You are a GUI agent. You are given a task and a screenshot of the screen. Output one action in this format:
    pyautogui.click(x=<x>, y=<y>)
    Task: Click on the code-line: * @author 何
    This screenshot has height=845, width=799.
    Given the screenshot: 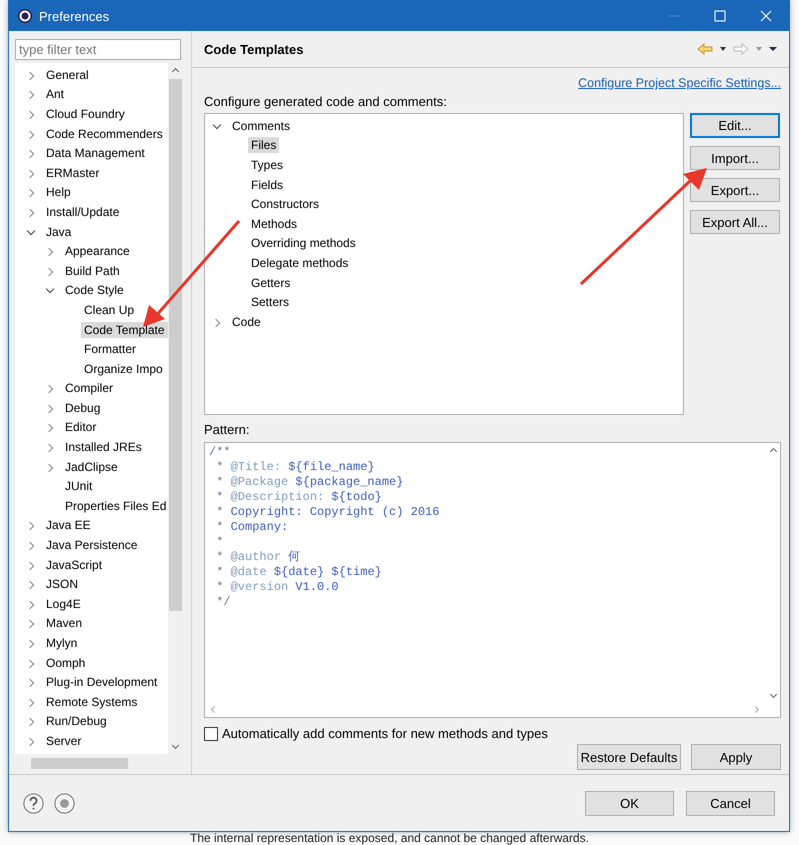 What is the action you would take?
    pyautogui.click(x=258, y=557)
    